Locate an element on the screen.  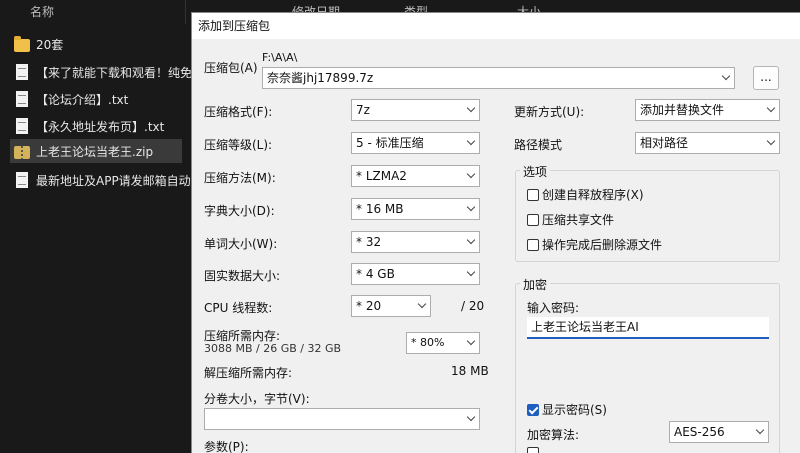
dictionary-value: * 16 MB is located at coordinates (380, 209).